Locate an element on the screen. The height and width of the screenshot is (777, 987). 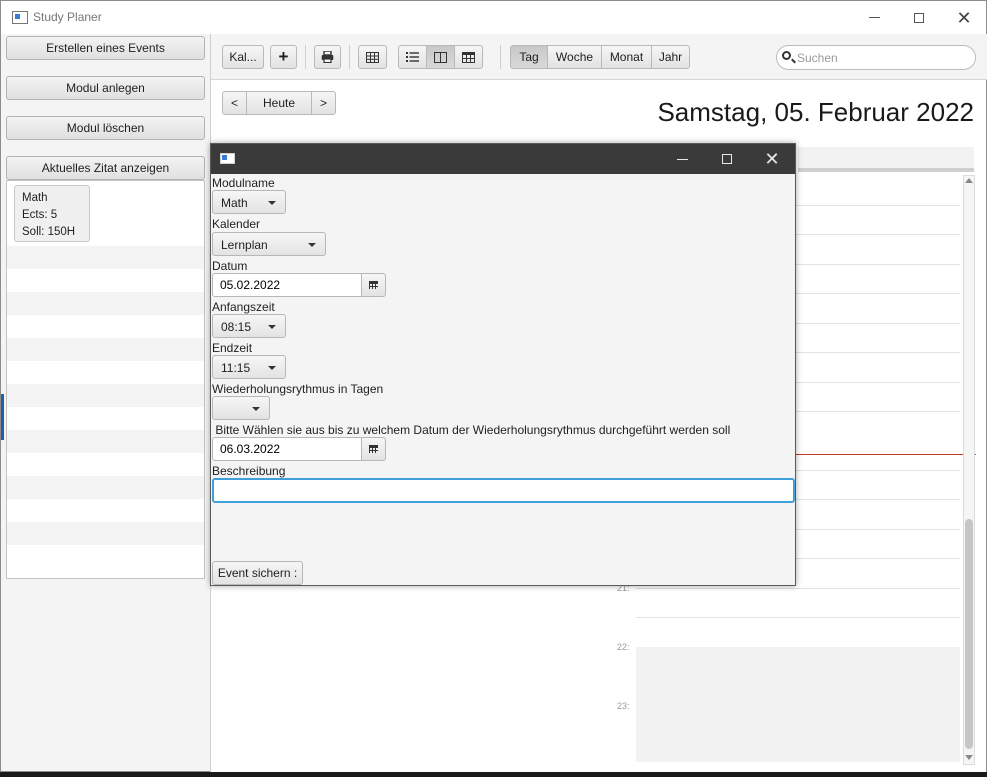
save-event-button: Event sichern : is located at coordinates (257, 573).